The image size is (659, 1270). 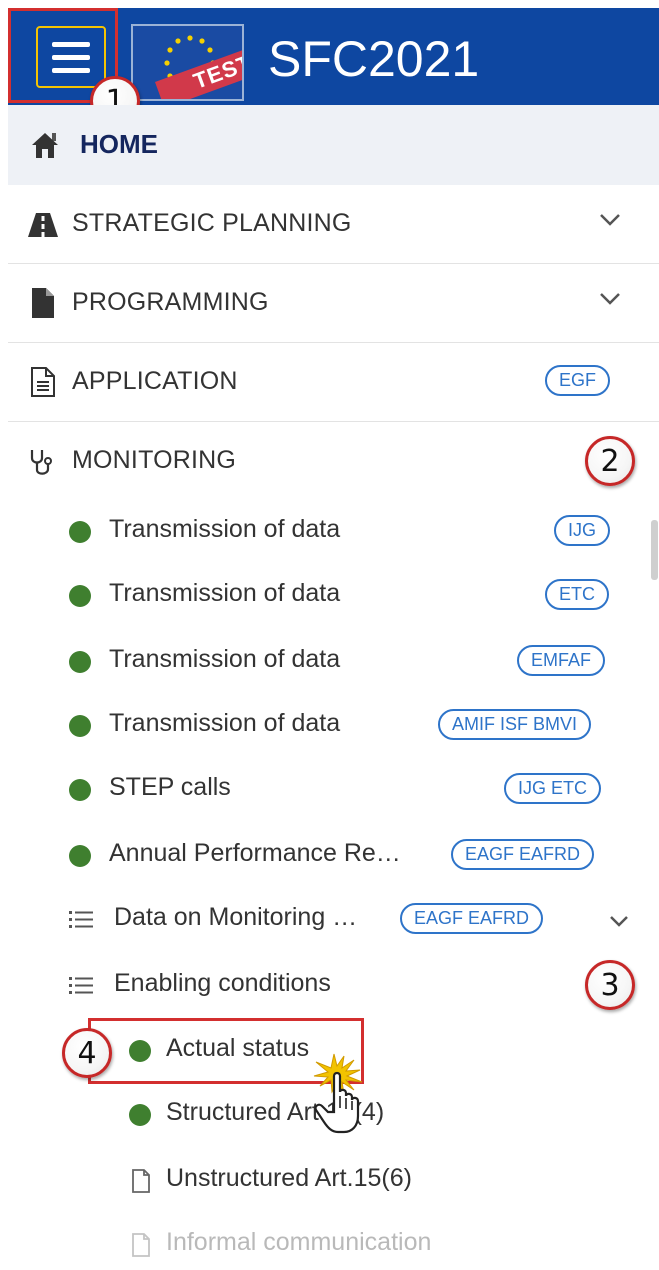 I want to click on badge-amif-isf-bmvi: AMIF ISF BMVI, so click(x=515, y=724).